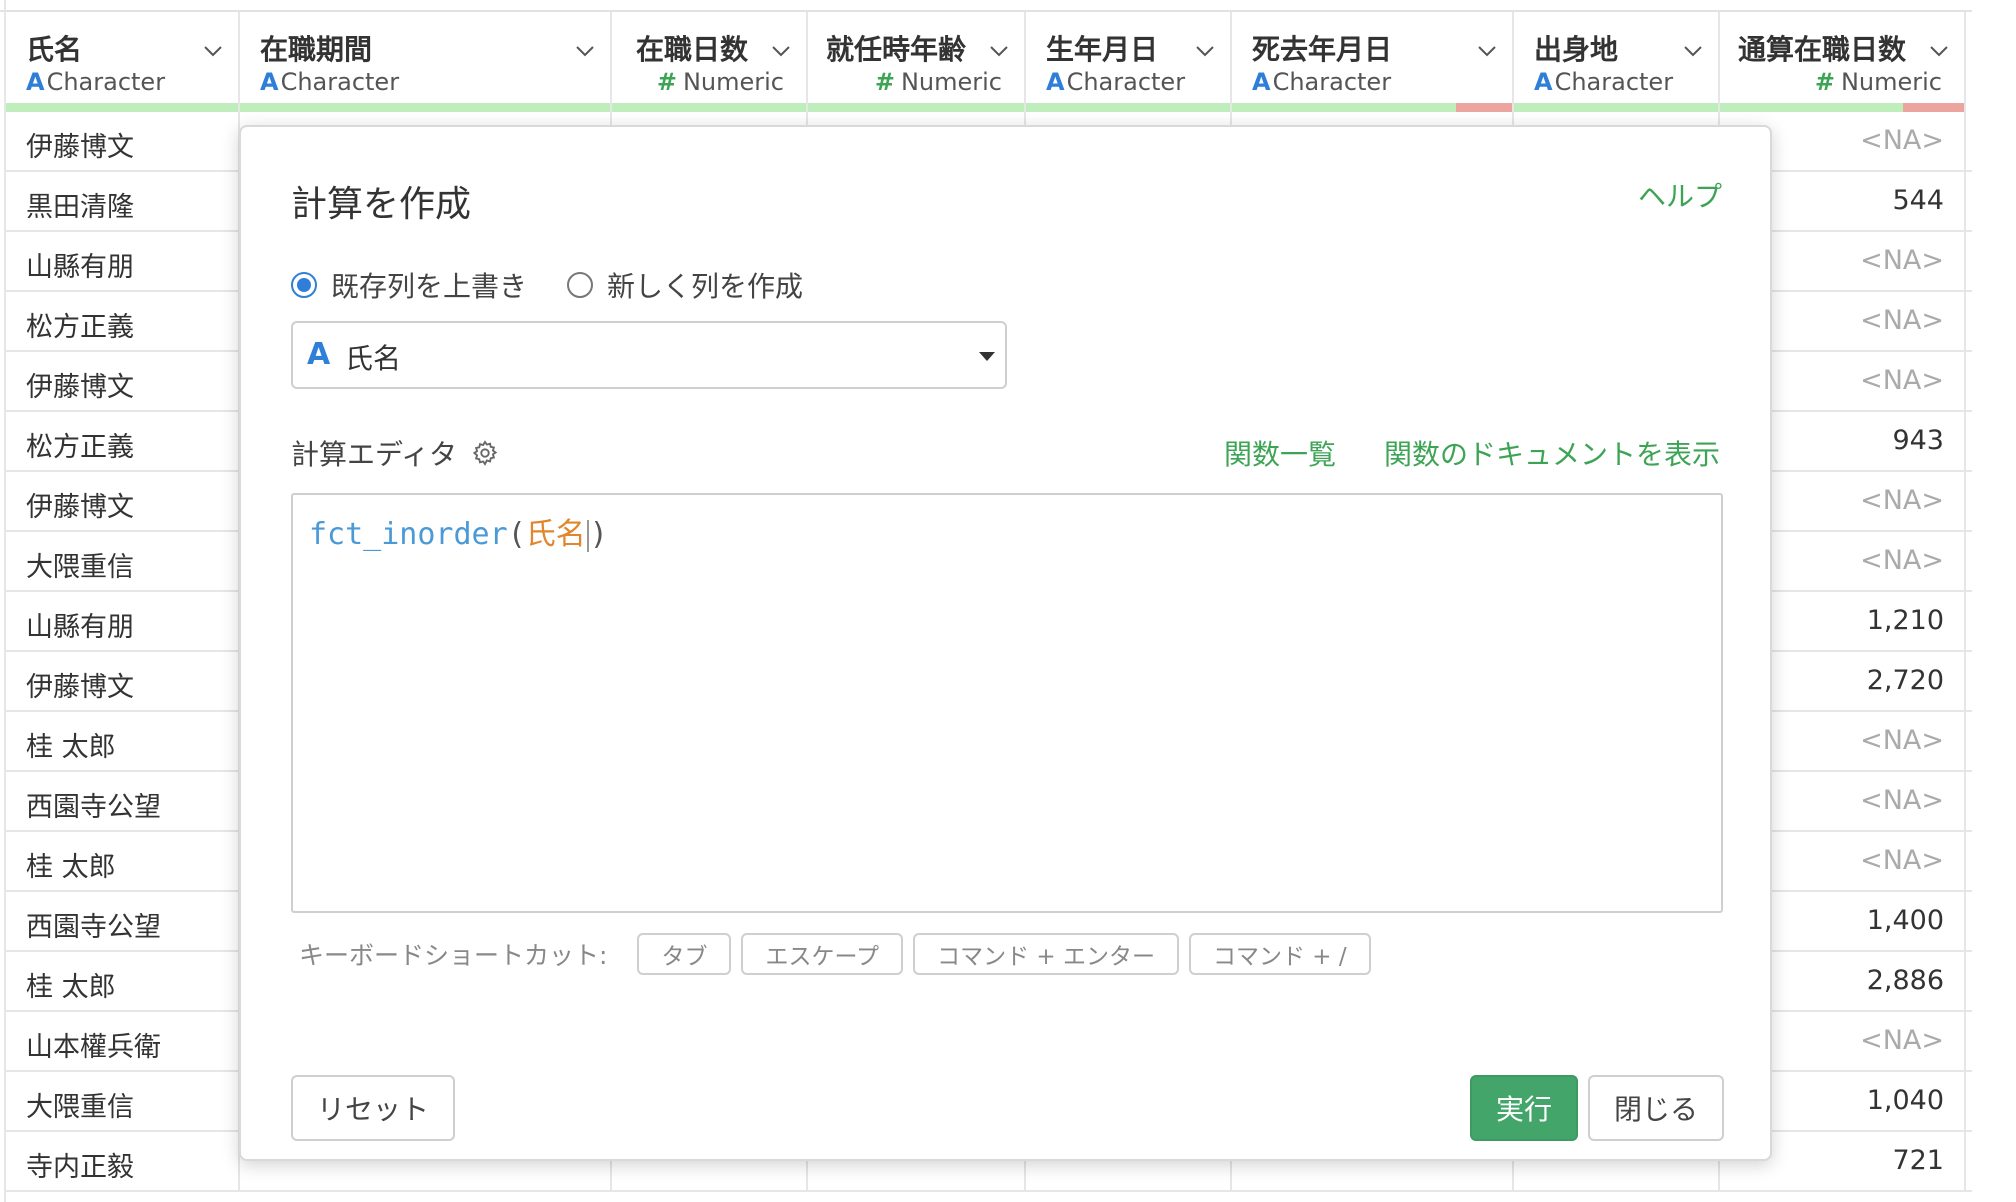 This screenshot has width=2016, height=1202. What do you see at coordinates (598, 534) in the screenshot?
I see `code-close-paren: )` at bounding box center [598, 534].